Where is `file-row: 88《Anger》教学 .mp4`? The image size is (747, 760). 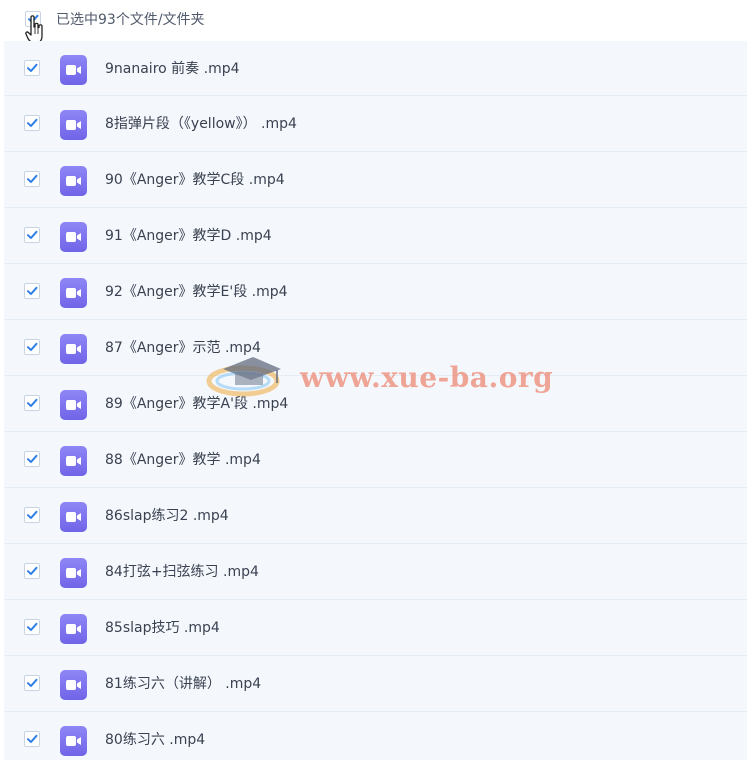
file-row: 88《Anger》教学 .mp4 is located at coordinates (375, 460).